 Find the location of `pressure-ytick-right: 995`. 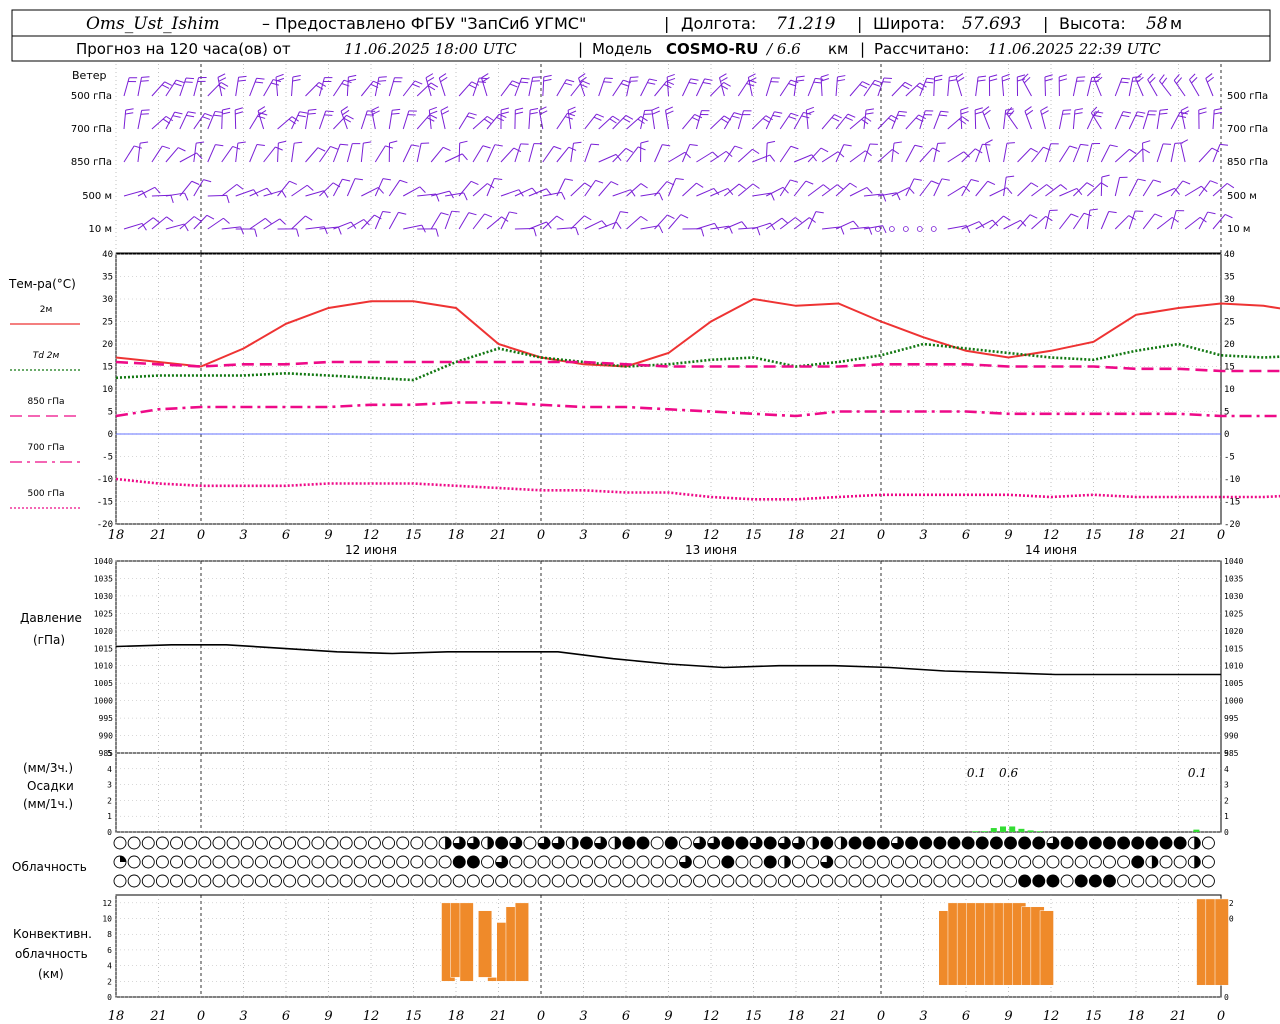

pressure-ytick-right: 995 is located at coordinates (1231, 718).